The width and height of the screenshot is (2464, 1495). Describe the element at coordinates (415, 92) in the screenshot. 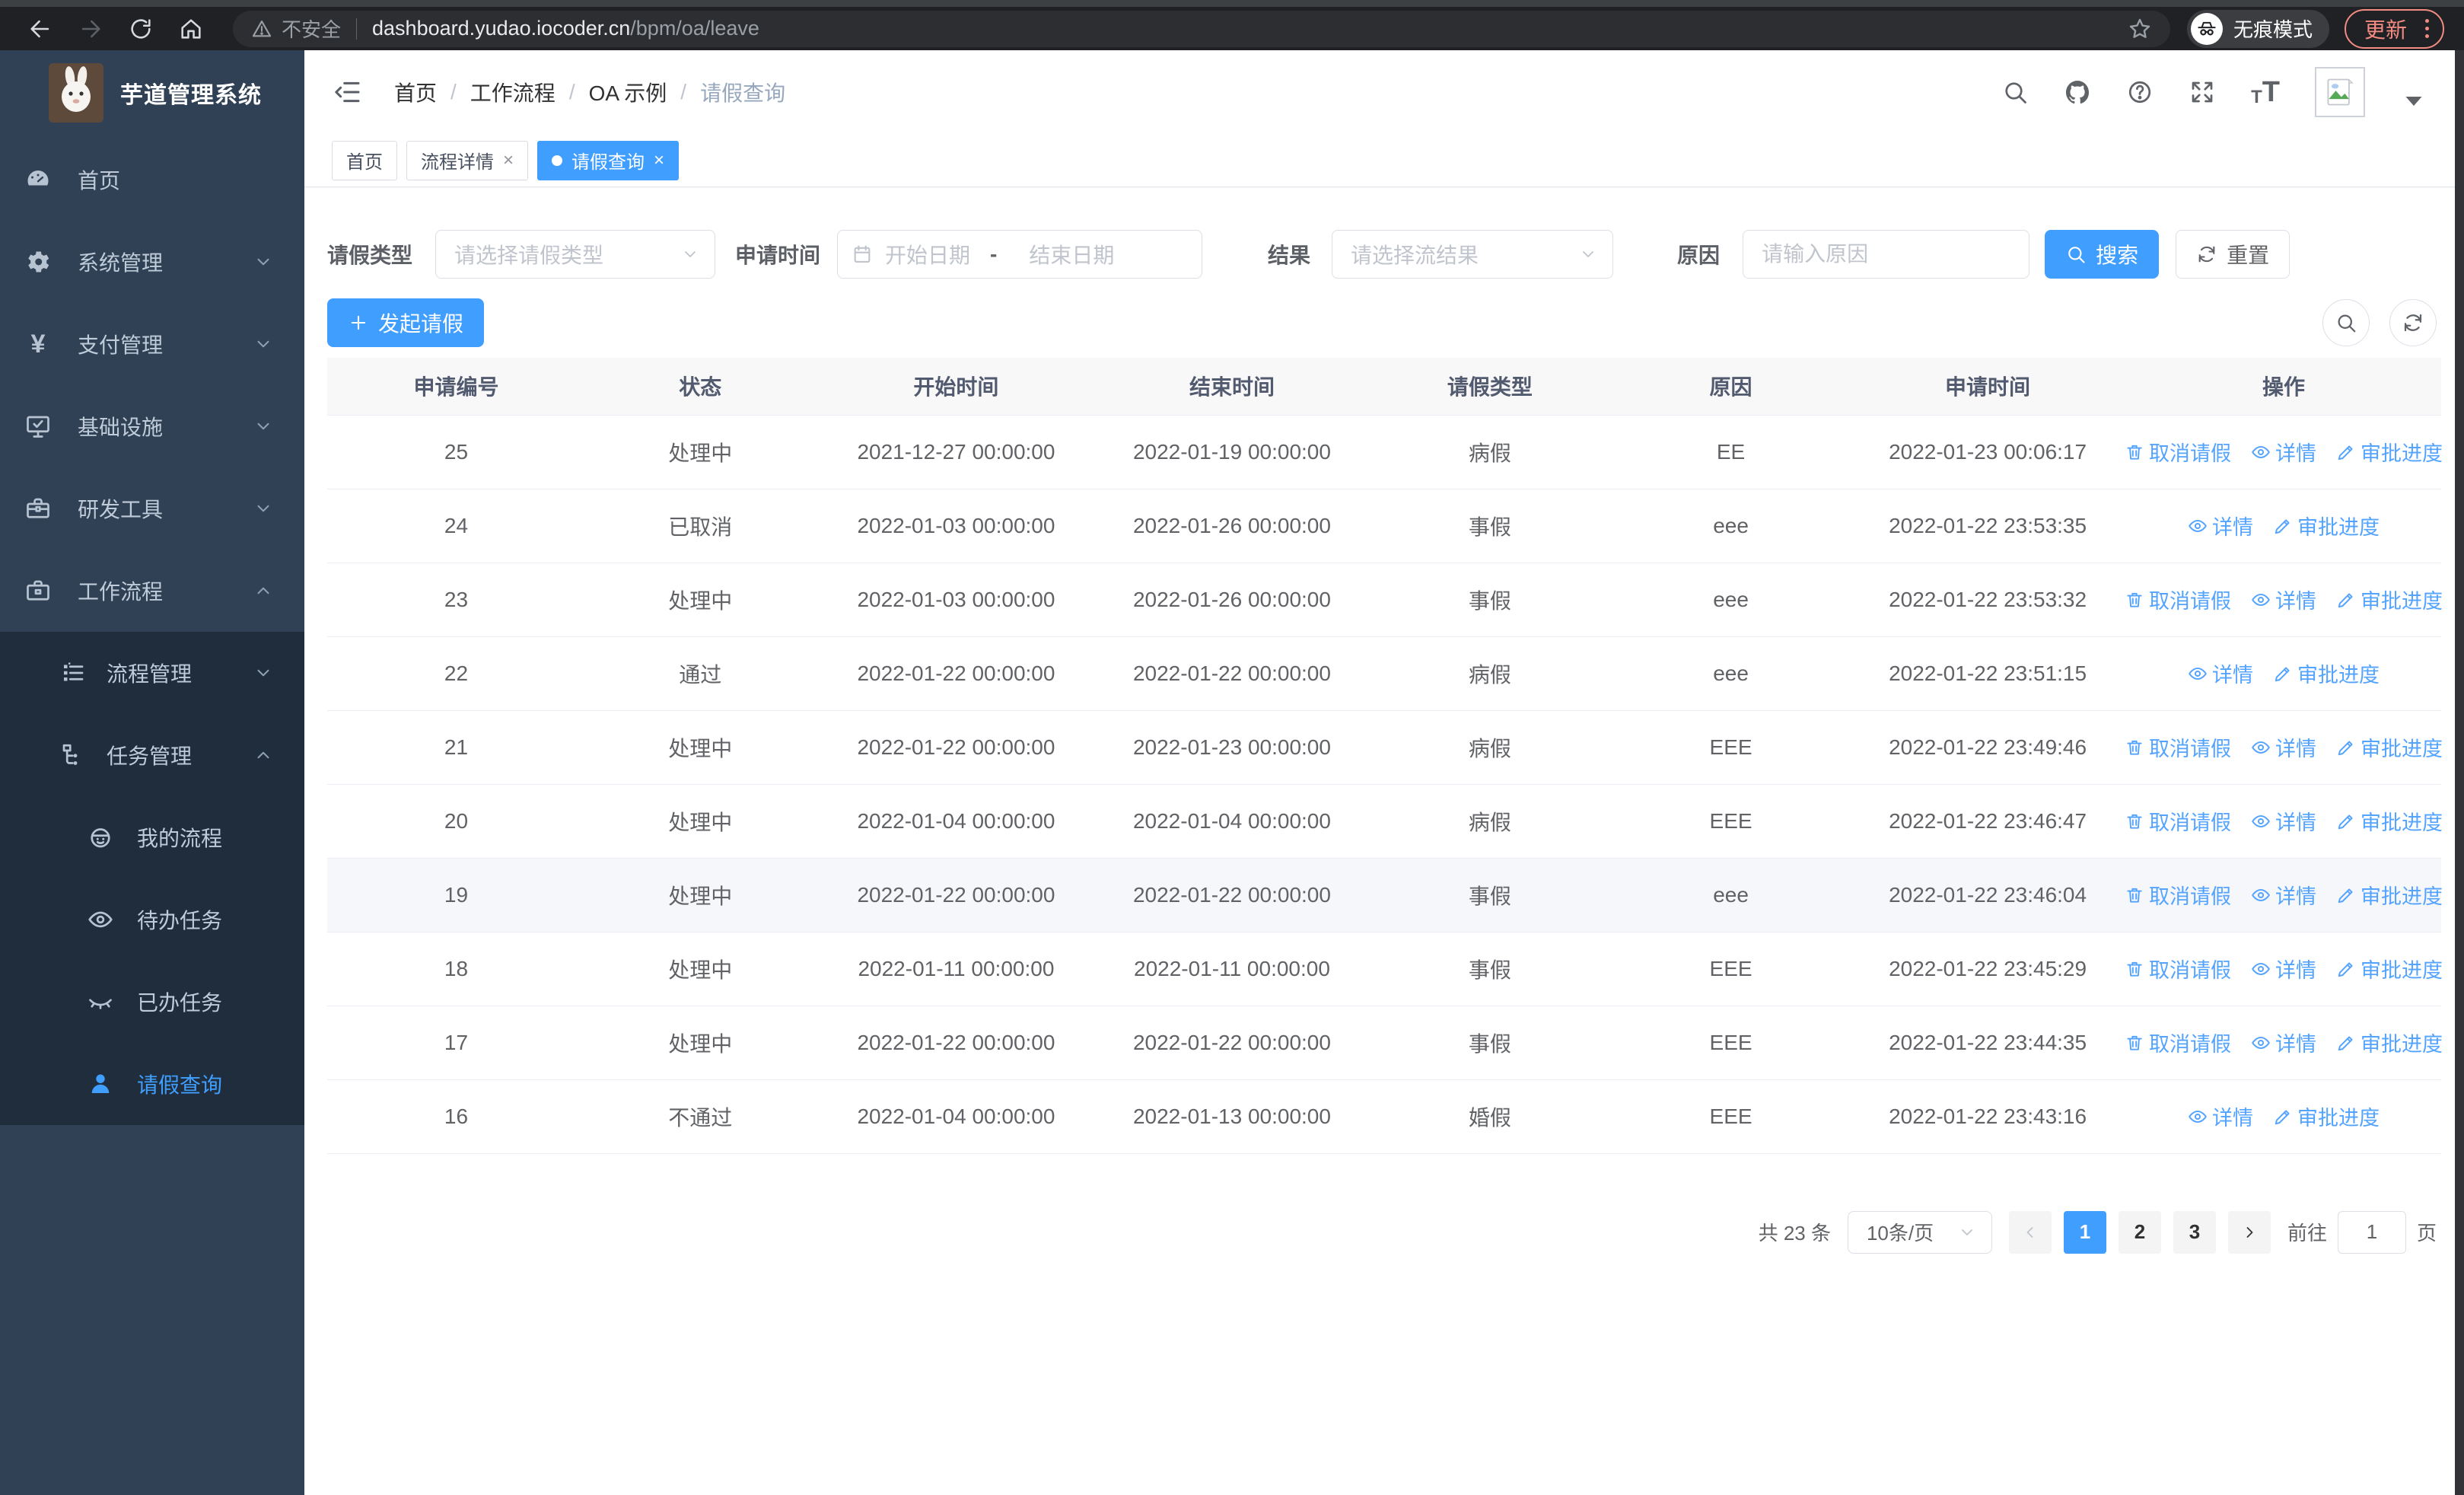

I see `breadcrumb-item: 首页` at that location.